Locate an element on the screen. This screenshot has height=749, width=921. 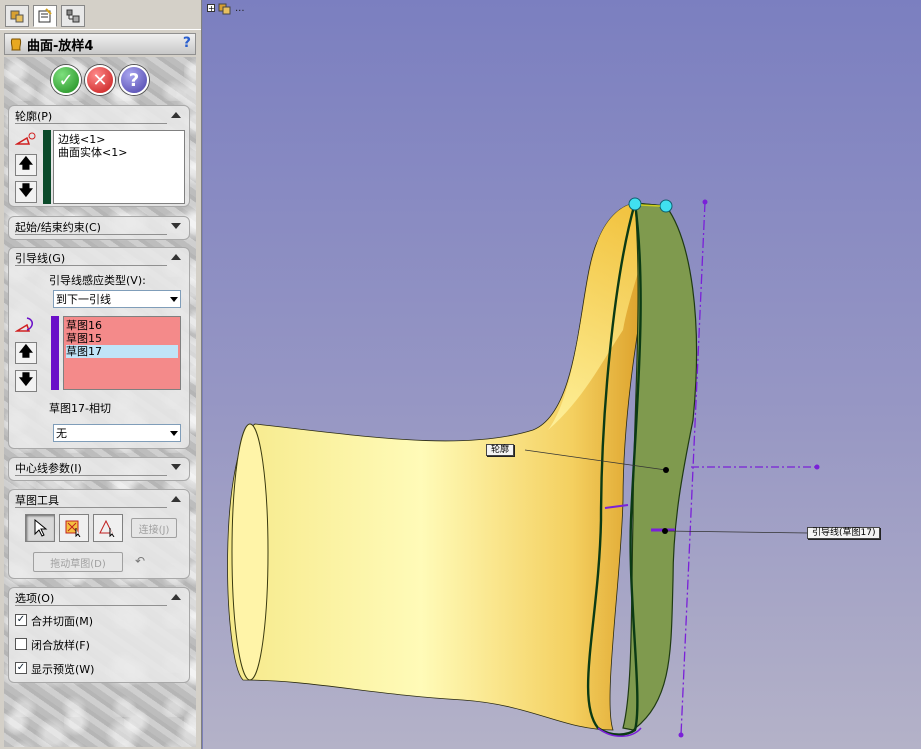
constraints-header-label: 起始/结束约束(C) is located at coordinates (58, 227).